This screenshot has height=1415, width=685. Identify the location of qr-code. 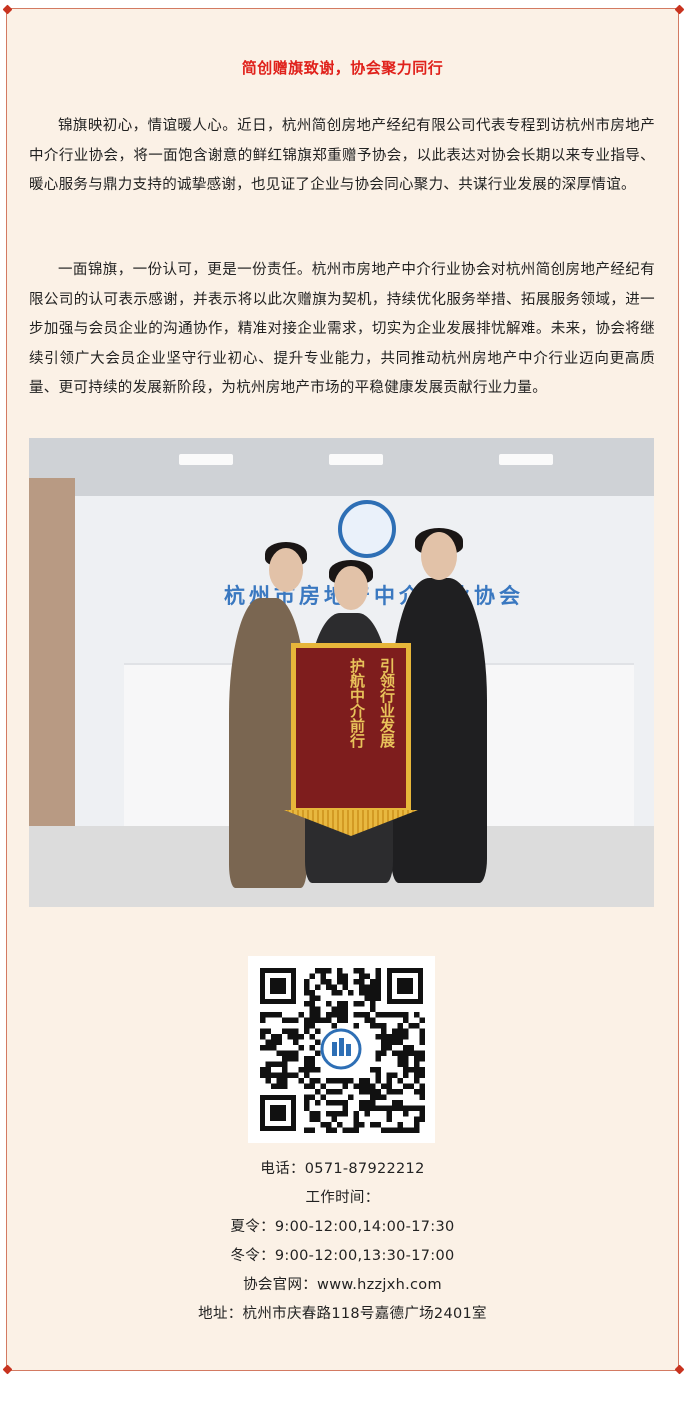
(341, 1049).